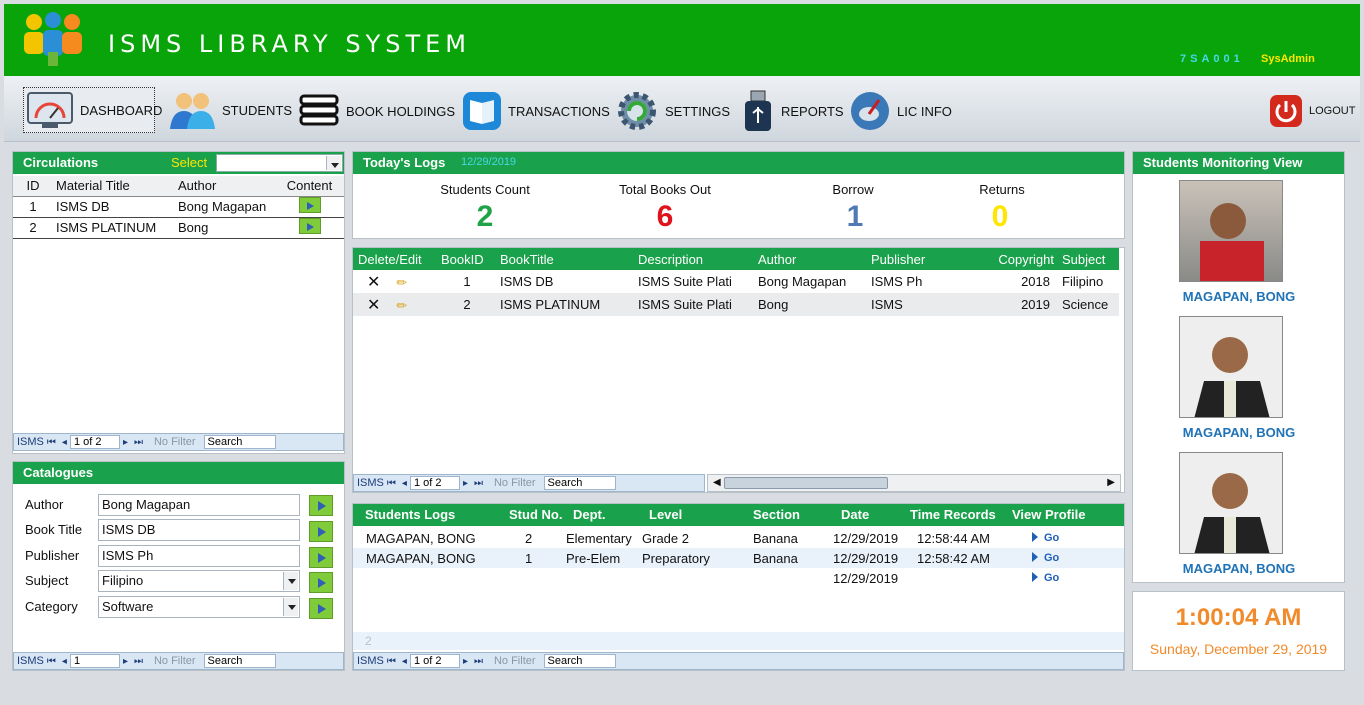 This screenshot has height=705, width=1364. Describe the element at coordinates (199, 607) in the screenshot. I see `category-select: Software` at that location.